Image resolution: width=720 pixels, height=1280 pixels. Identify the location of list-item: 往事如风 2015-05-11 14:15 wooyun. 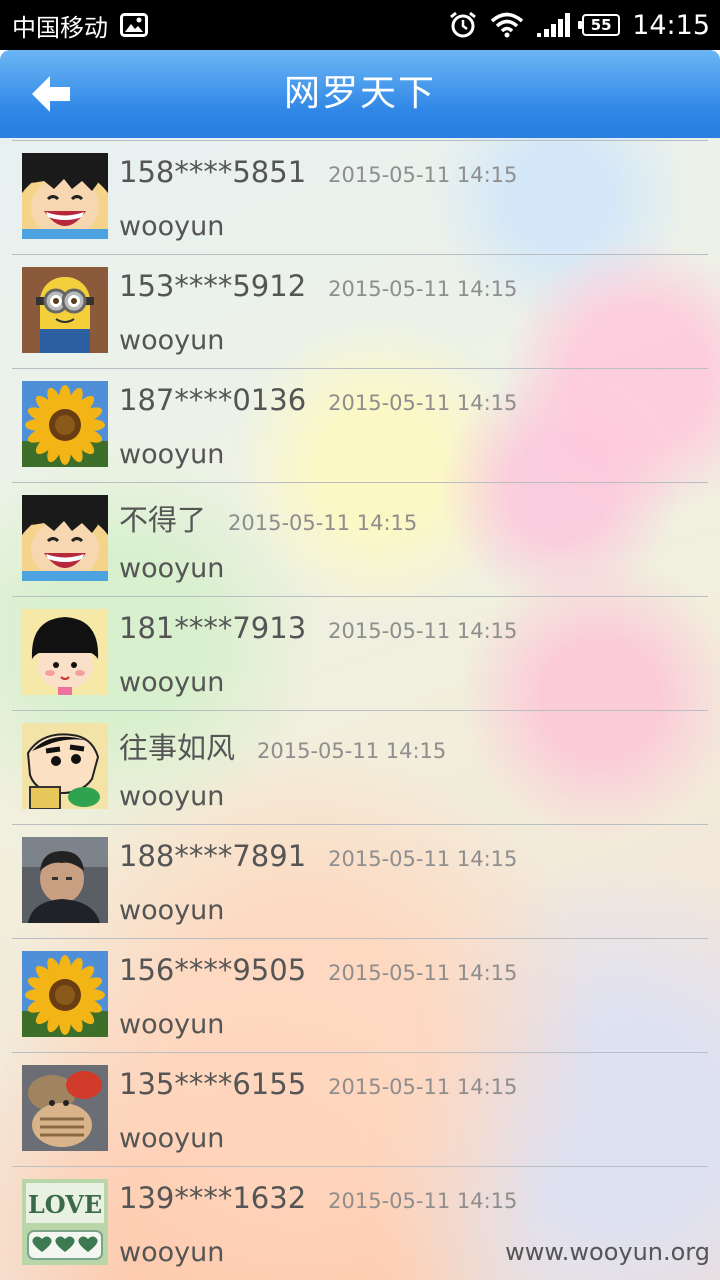
(360, 767).